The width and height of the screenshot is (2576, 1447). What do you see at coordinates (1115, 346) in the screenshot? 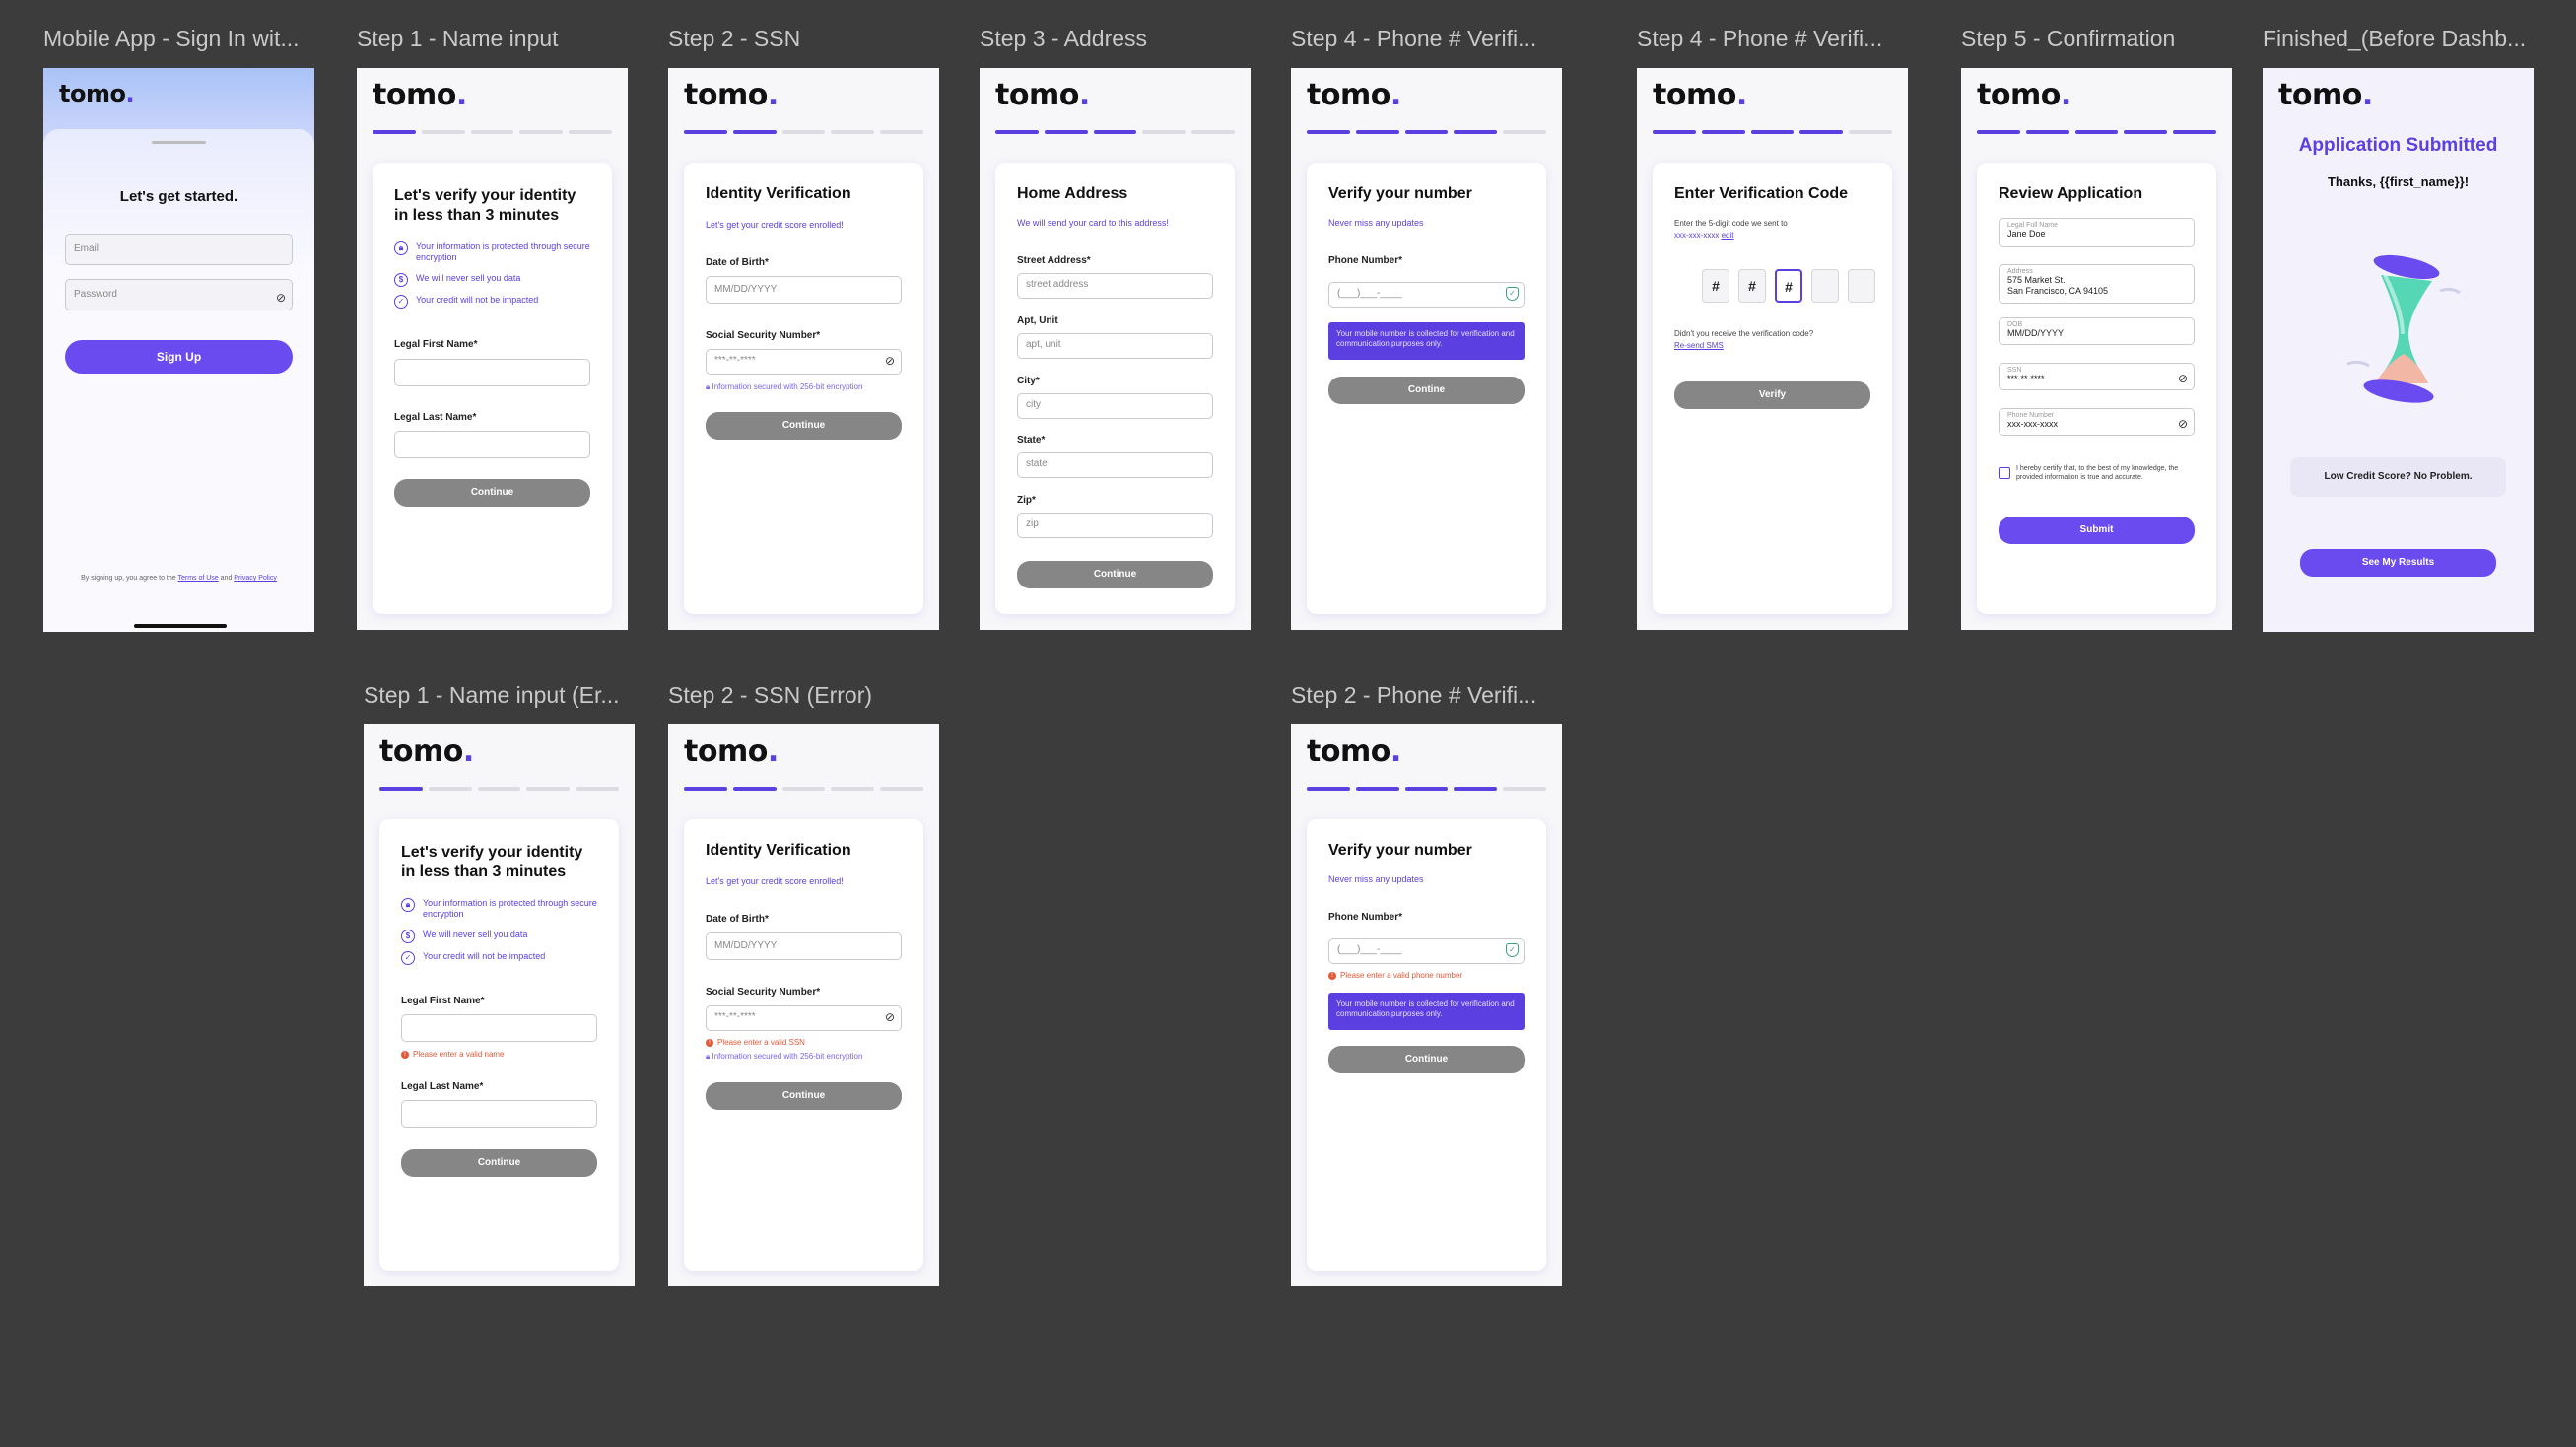
I see `apt-input: apt, unit` at bounding box center [1115, 346].